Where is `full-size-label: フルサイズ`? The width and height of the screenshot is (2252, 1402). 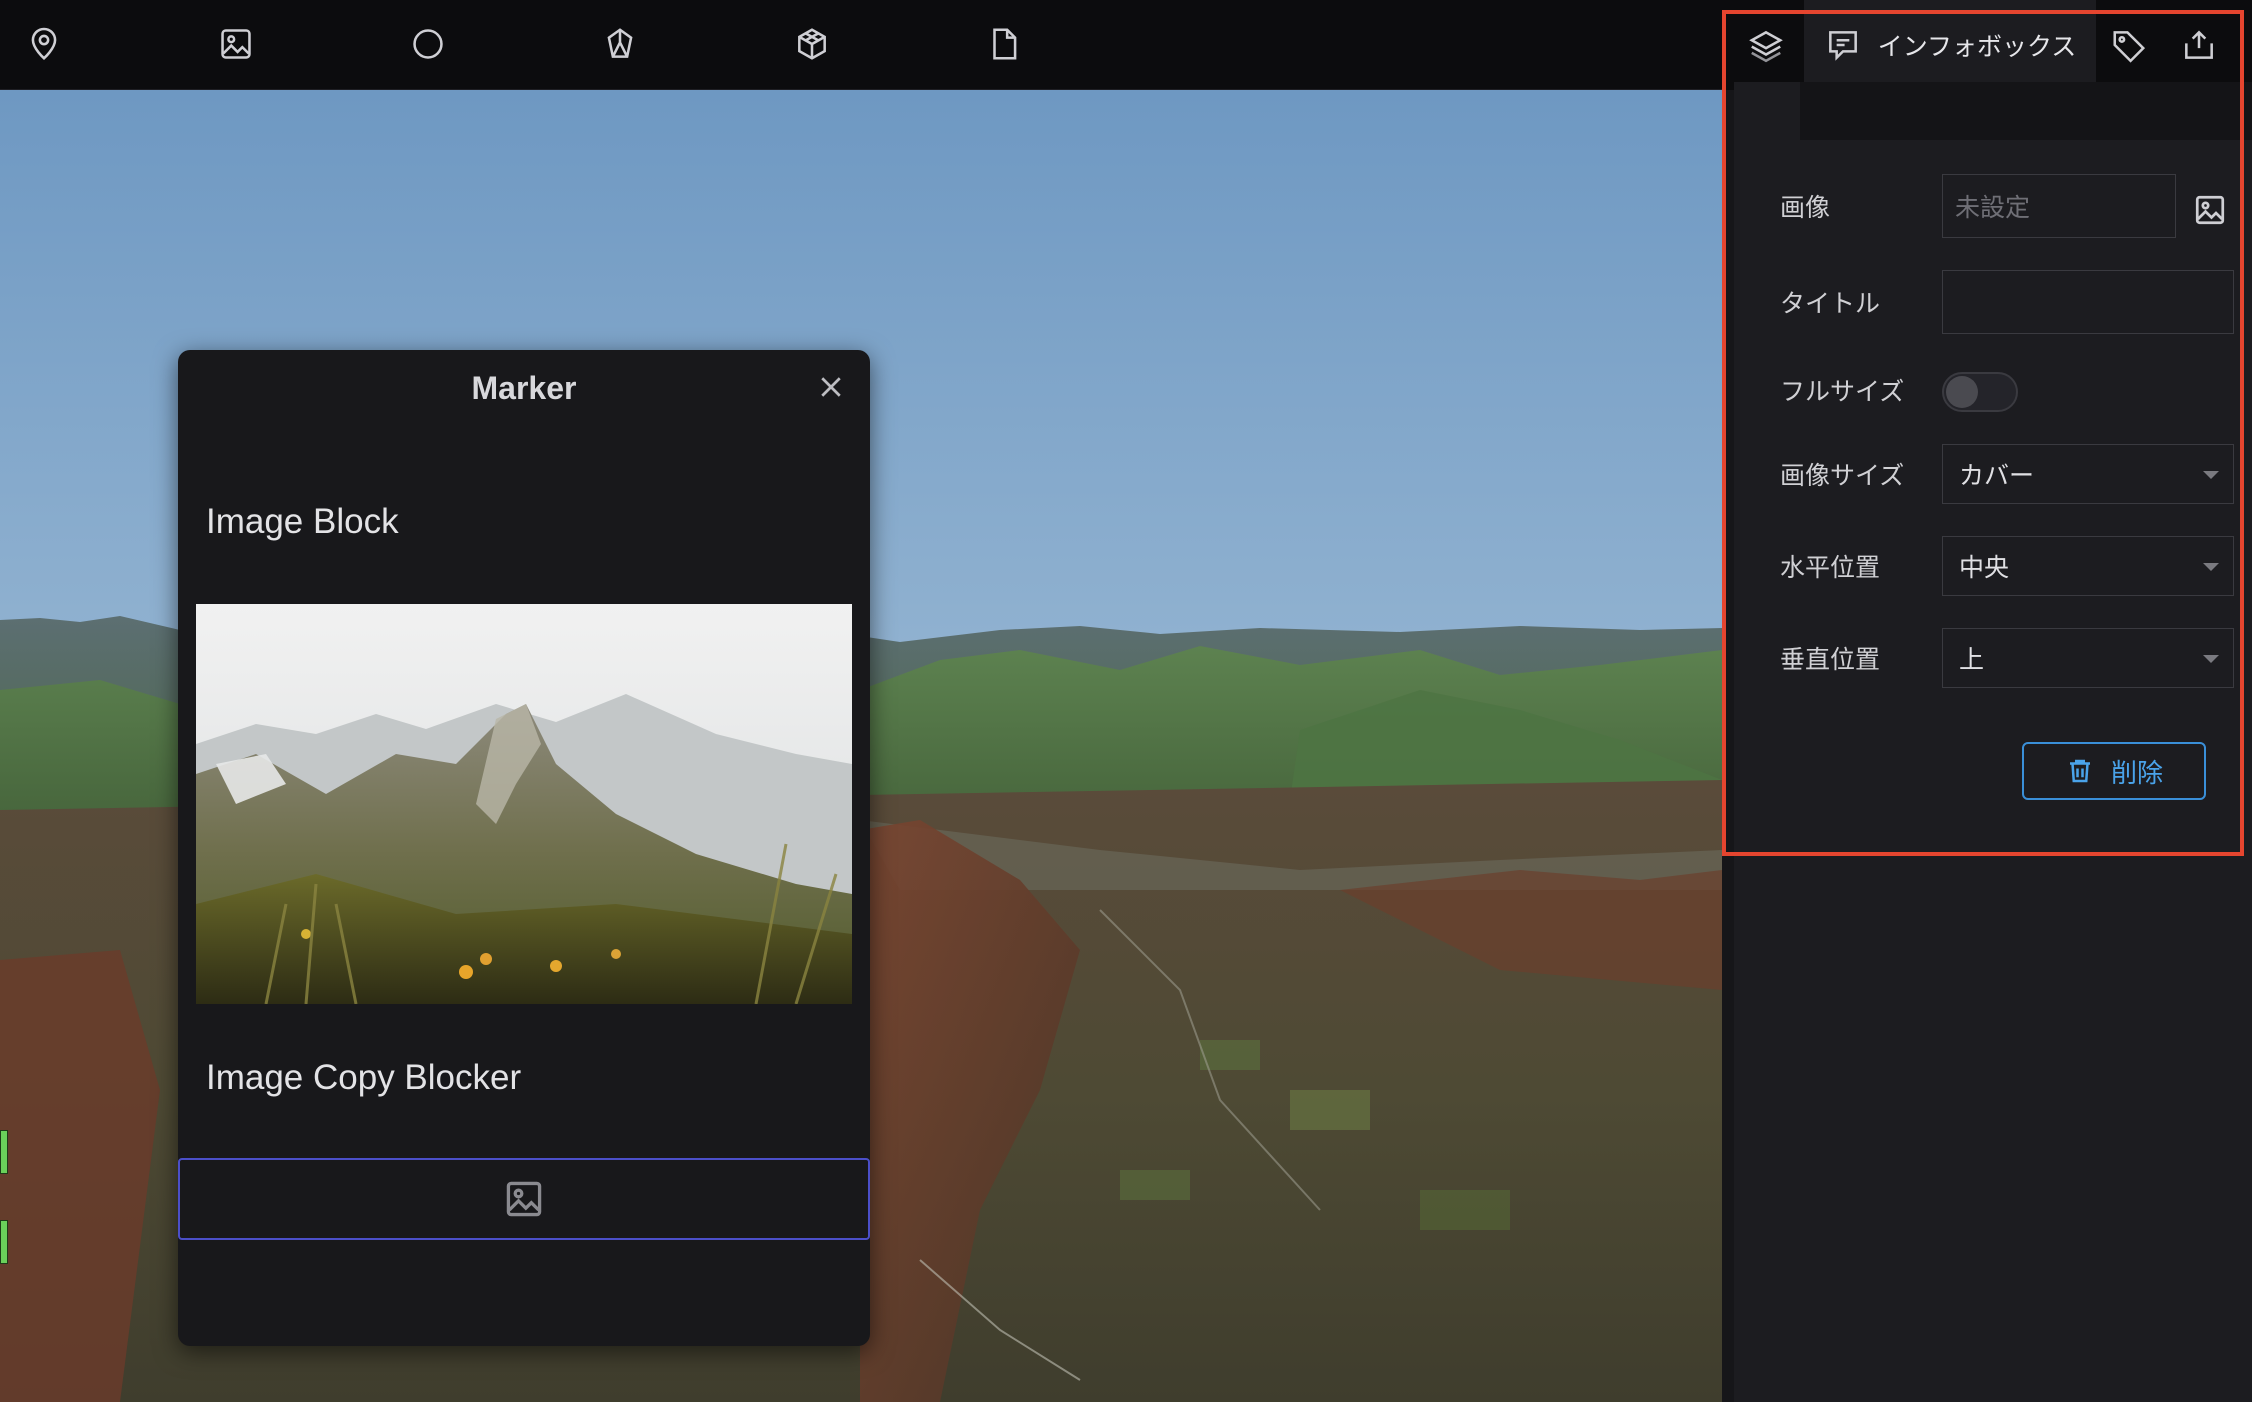 full-size-label: フルサイズ is located at coordinates (1842, 391).